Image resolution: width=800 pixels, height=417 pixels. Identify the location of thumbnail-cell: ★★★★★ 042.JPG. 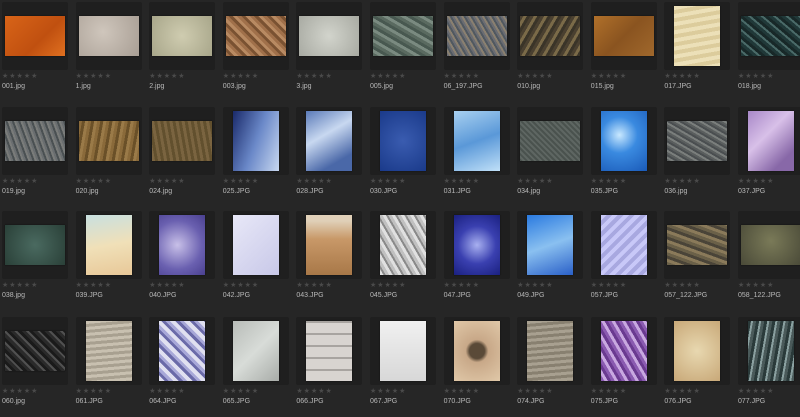
(255, 261).